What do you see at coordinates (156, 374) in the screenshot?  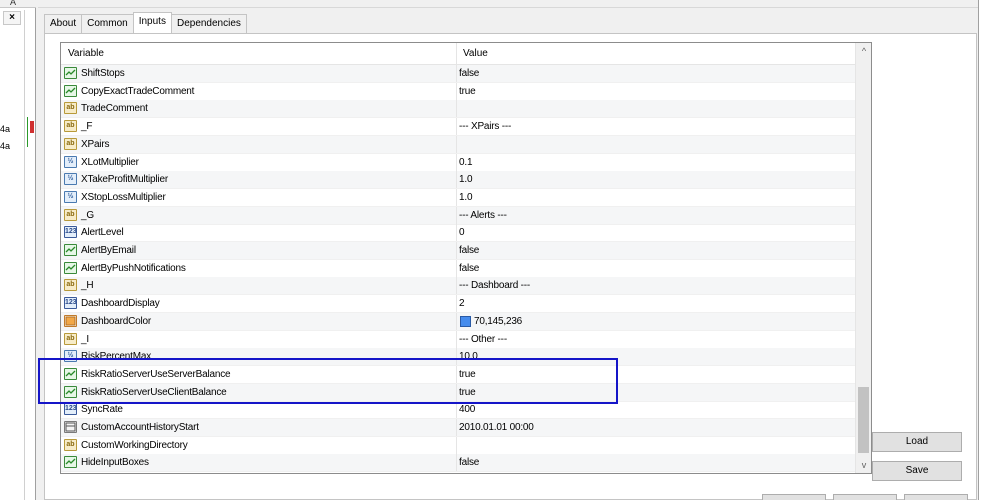 I see `variable-name: RiskRatioServerUseServerBalance` at bounding box center [156, 374].